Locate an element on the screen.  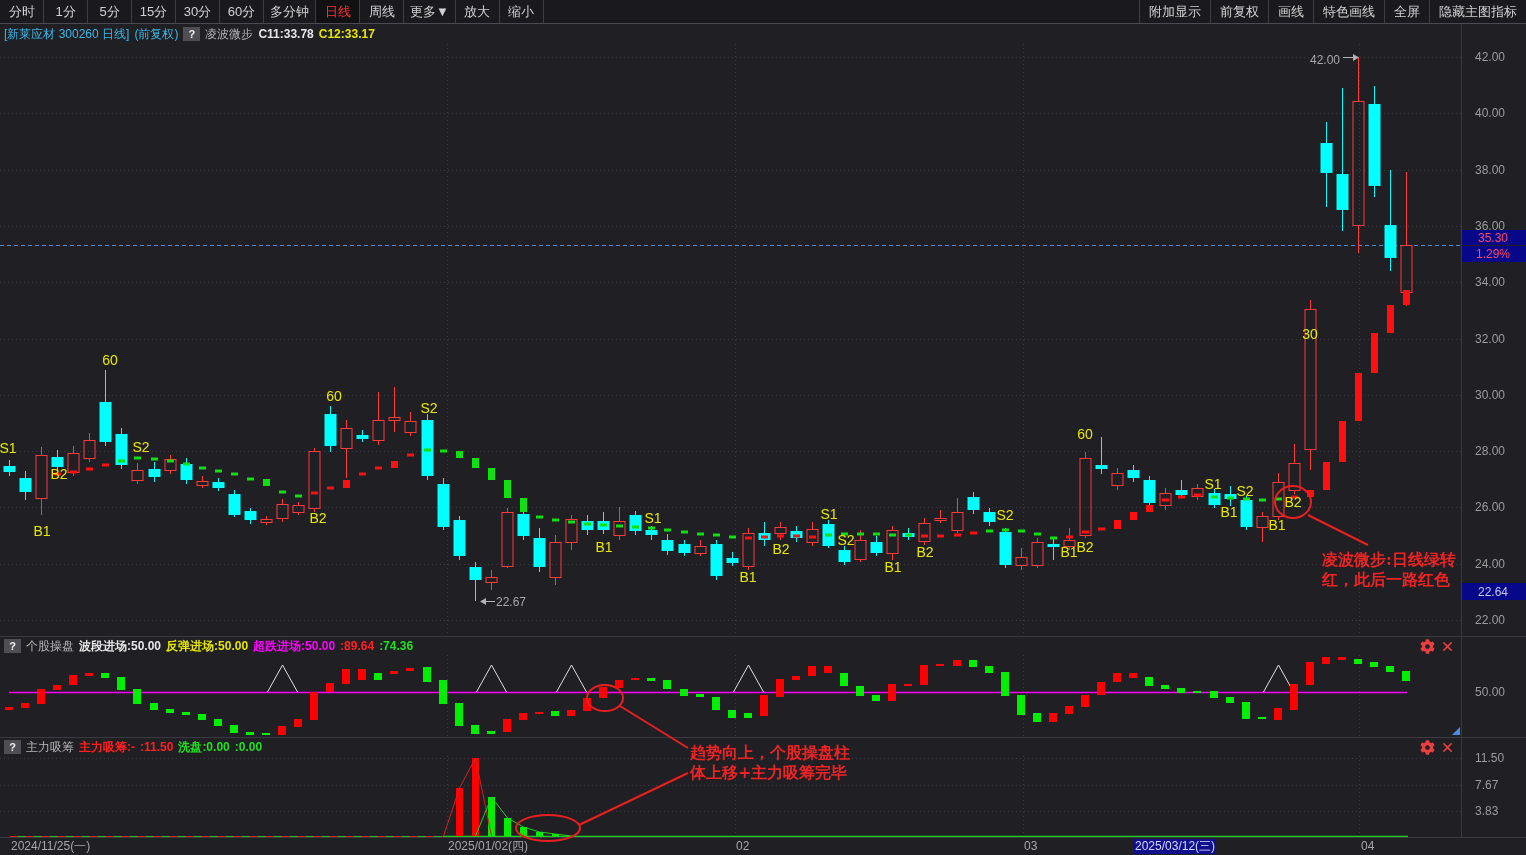
y-axis-label: 50.00 is located at coordinates (1490, 692).